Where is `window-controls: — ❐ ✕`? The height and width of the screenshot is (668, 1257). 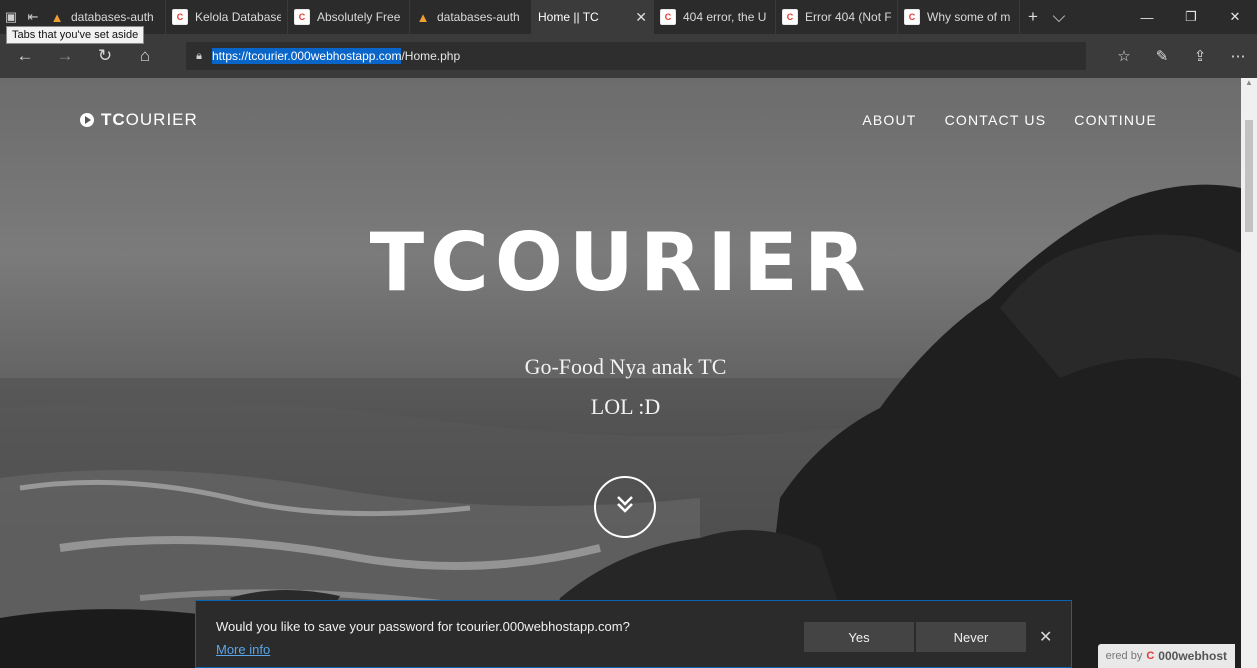
window-controls: — ❐ ✕ is located at coordinates (1191, 17).